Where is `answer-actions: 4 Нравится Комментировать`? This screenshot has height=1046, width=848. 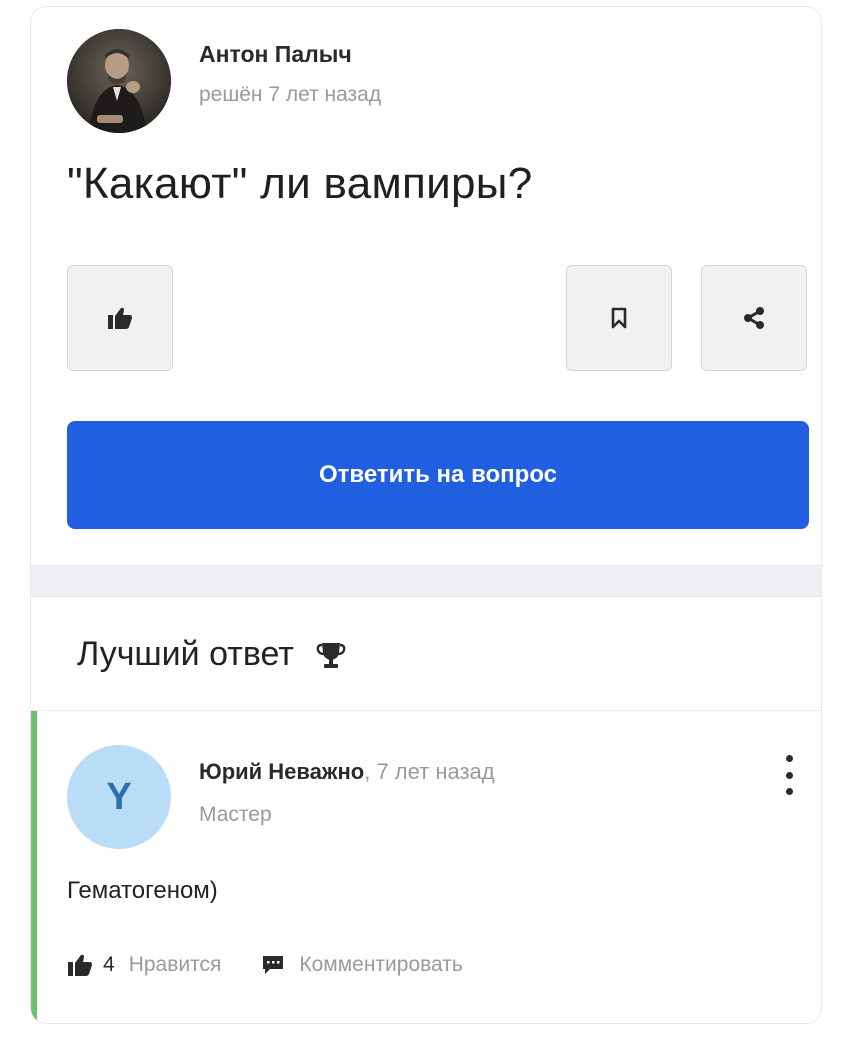 answer-actions: 4 Нравится Комментировать is located at coordinates (265, 965).